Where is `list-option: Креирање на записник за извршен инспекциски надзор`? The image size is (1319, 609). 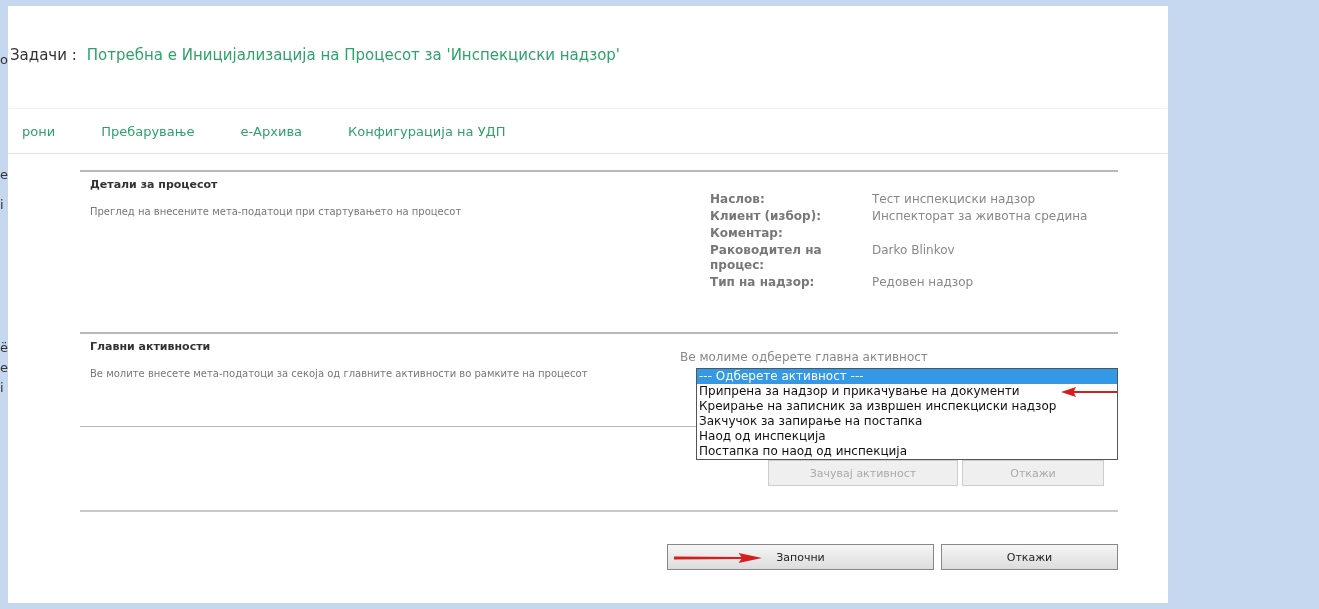
list-option: Креирање на записник за извршен инспекциски надзор is located at coordinates (907, 406).